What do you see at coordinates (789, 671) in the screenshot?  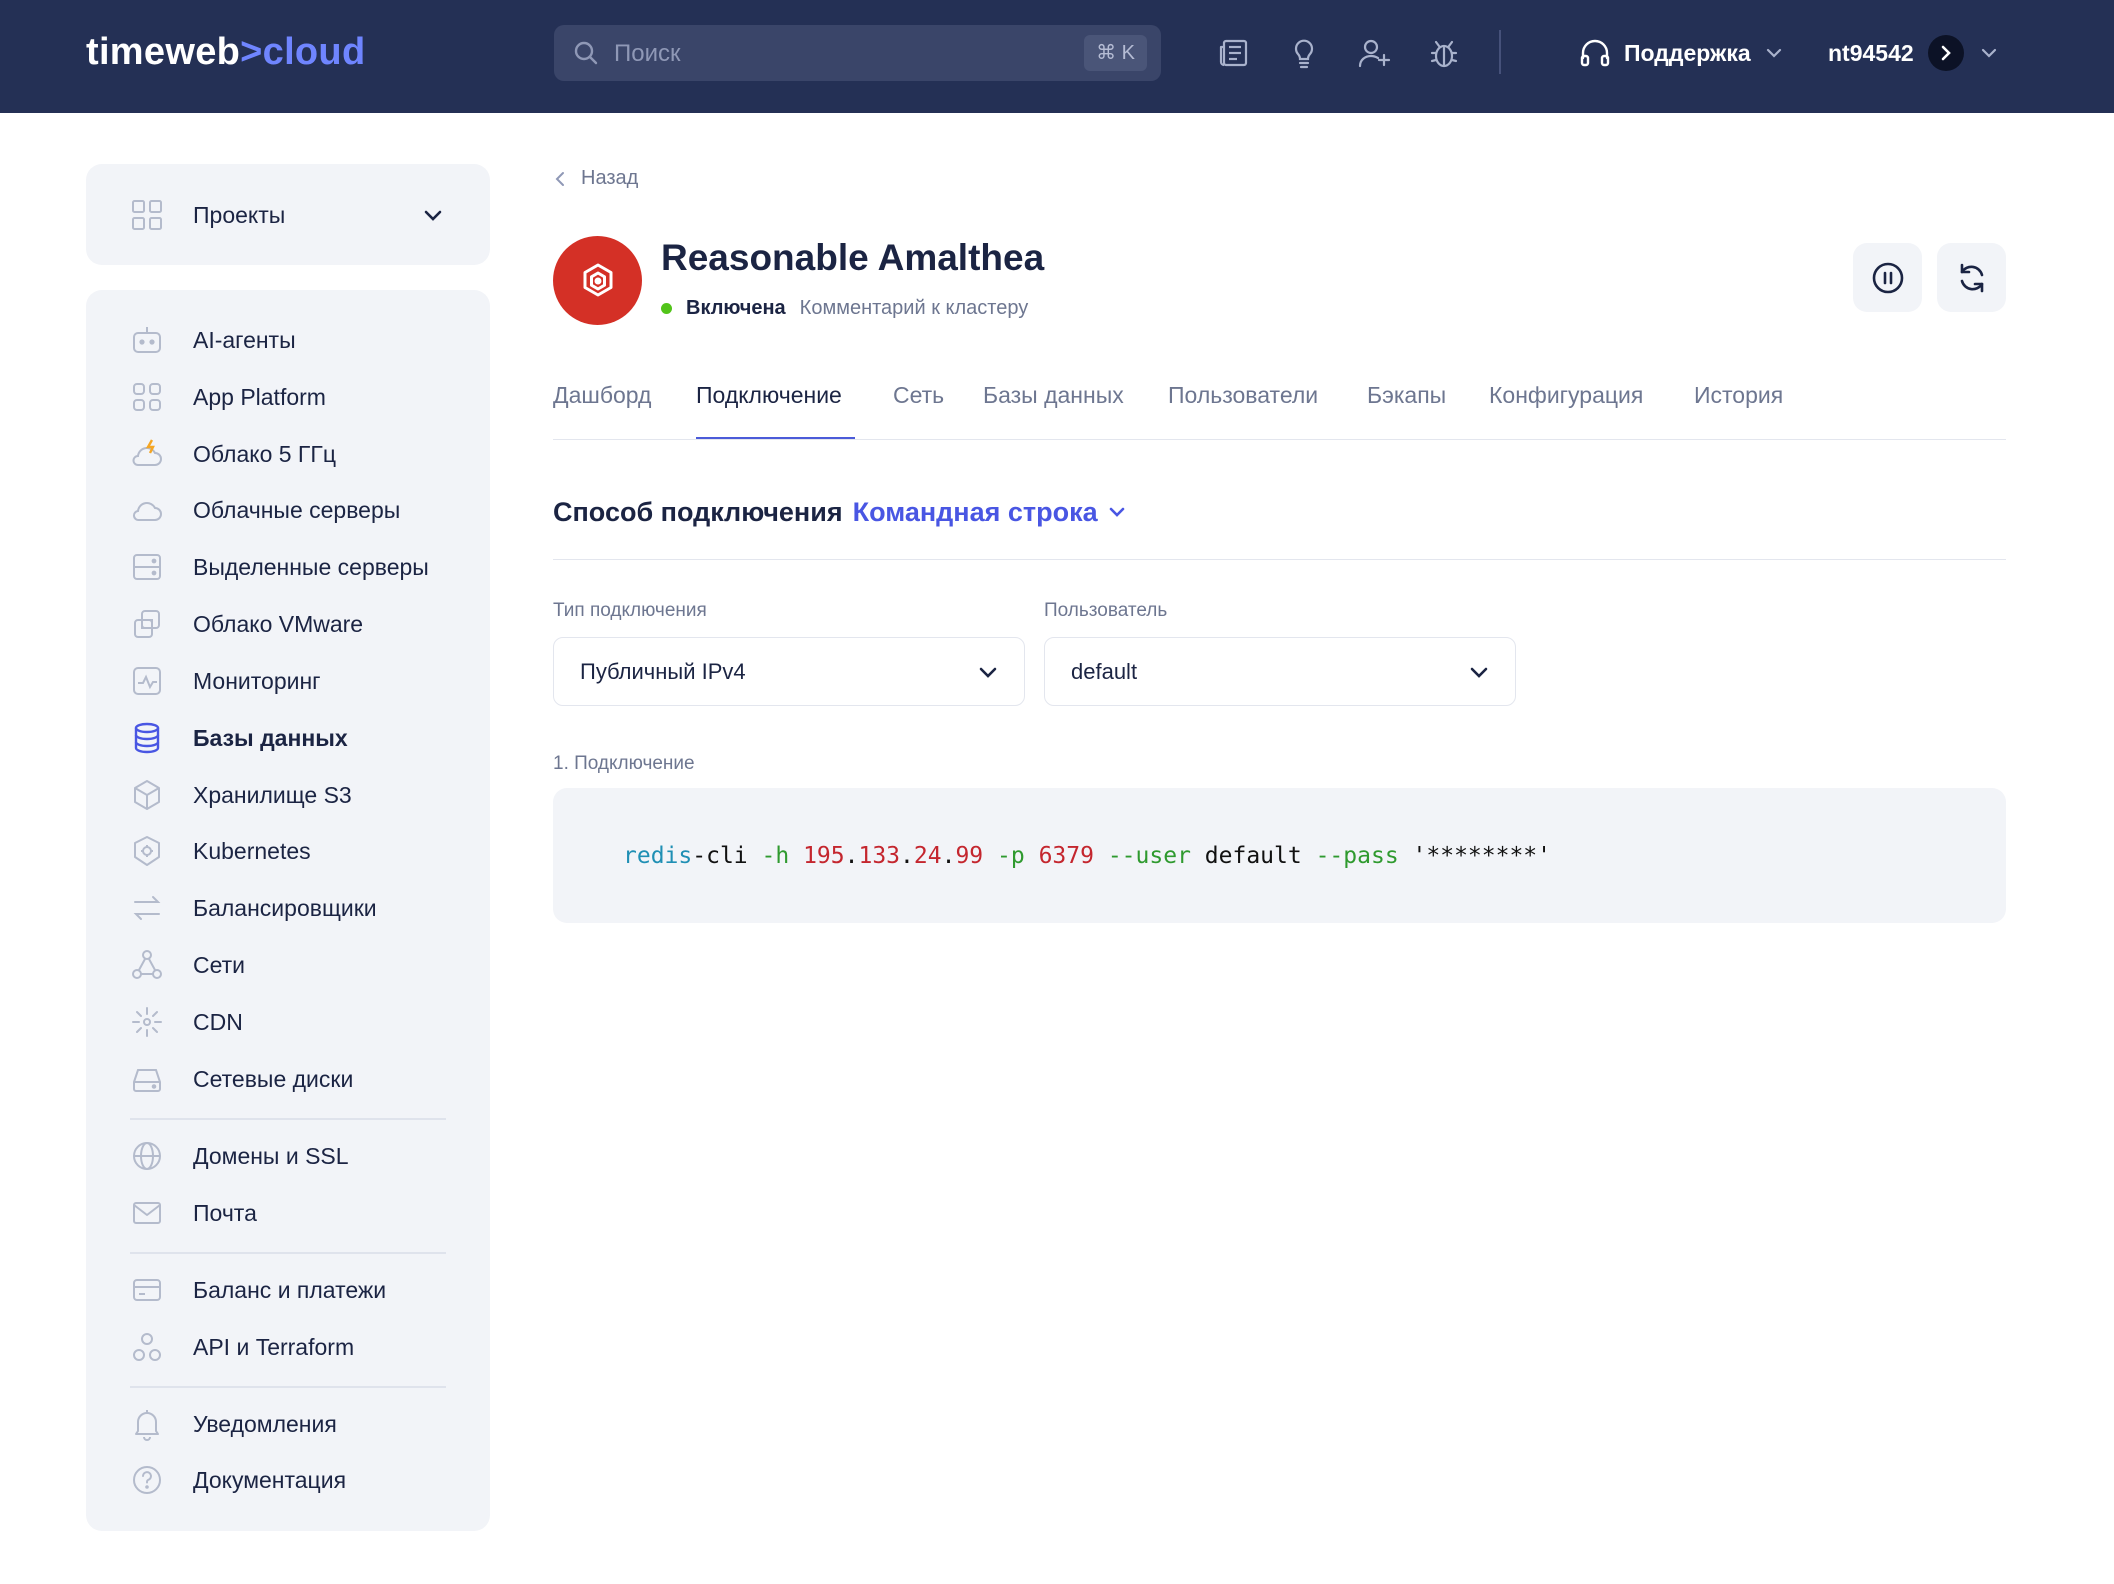 I see `connection-type-select: Публичный IPv4` at bounding box center [789, 671].